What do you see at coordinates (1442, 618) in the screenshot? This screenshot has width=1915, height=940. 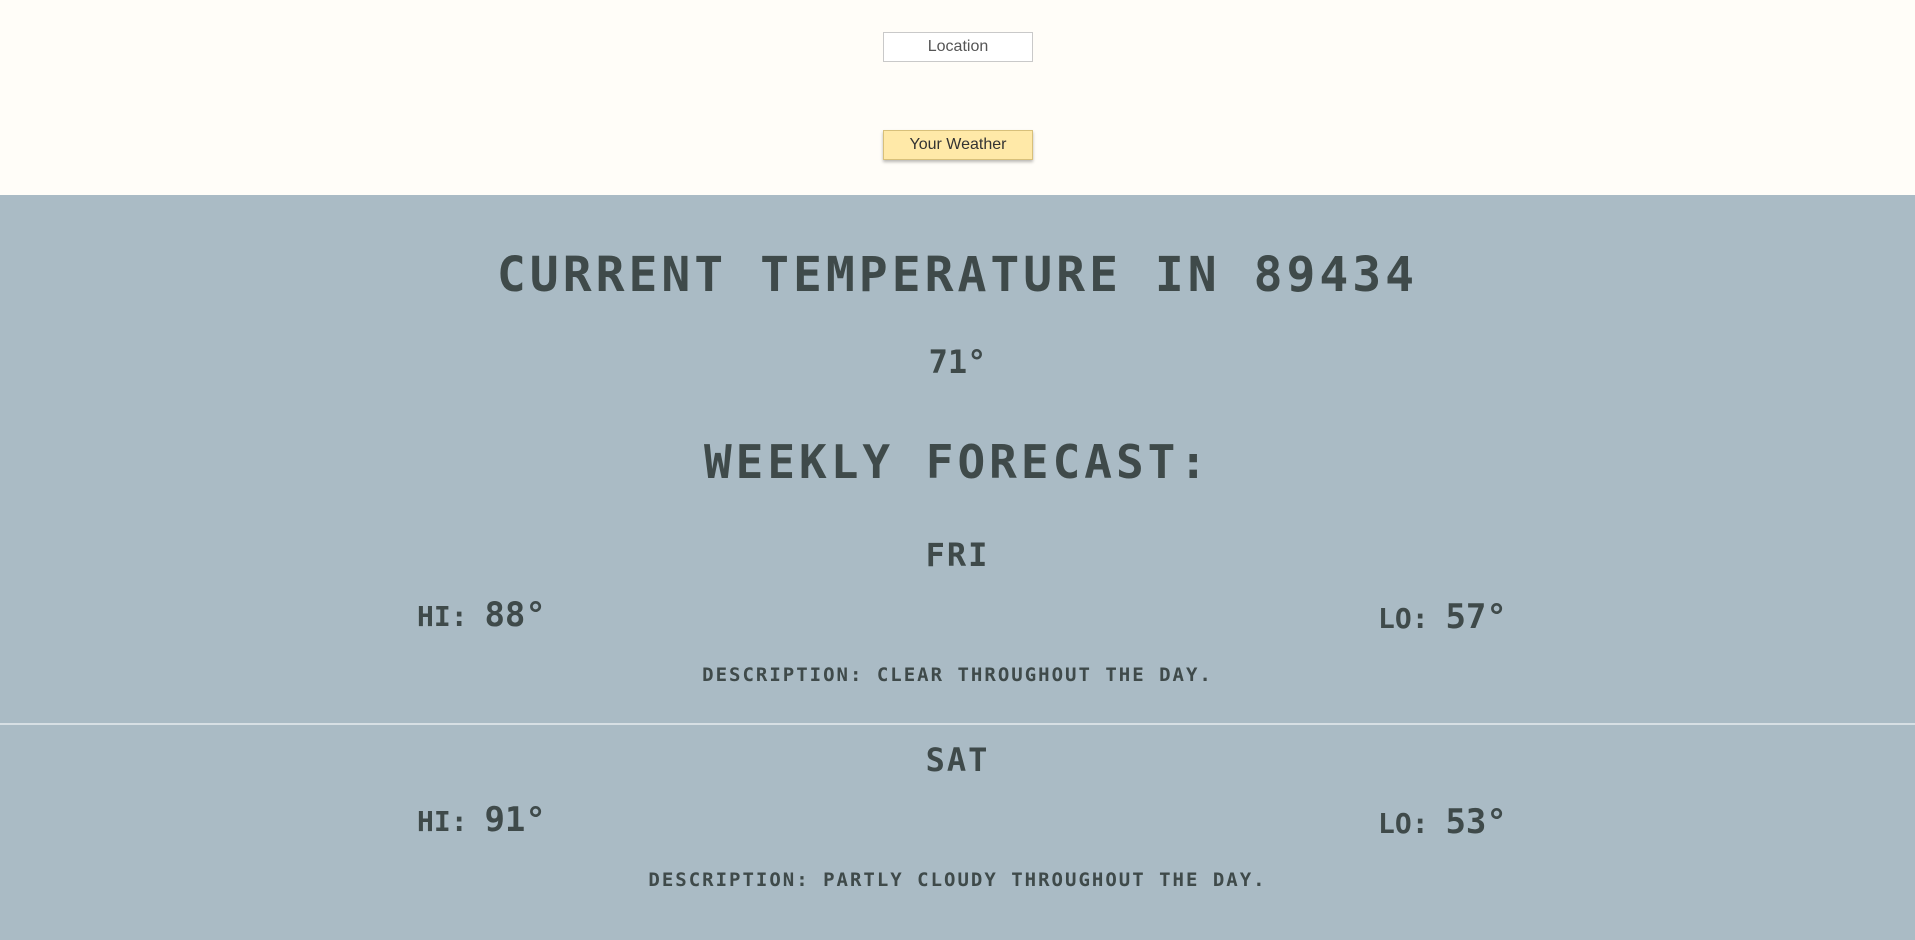 I see `forecast-lo: Lo: 57°` at bounding box center [1442, 618].